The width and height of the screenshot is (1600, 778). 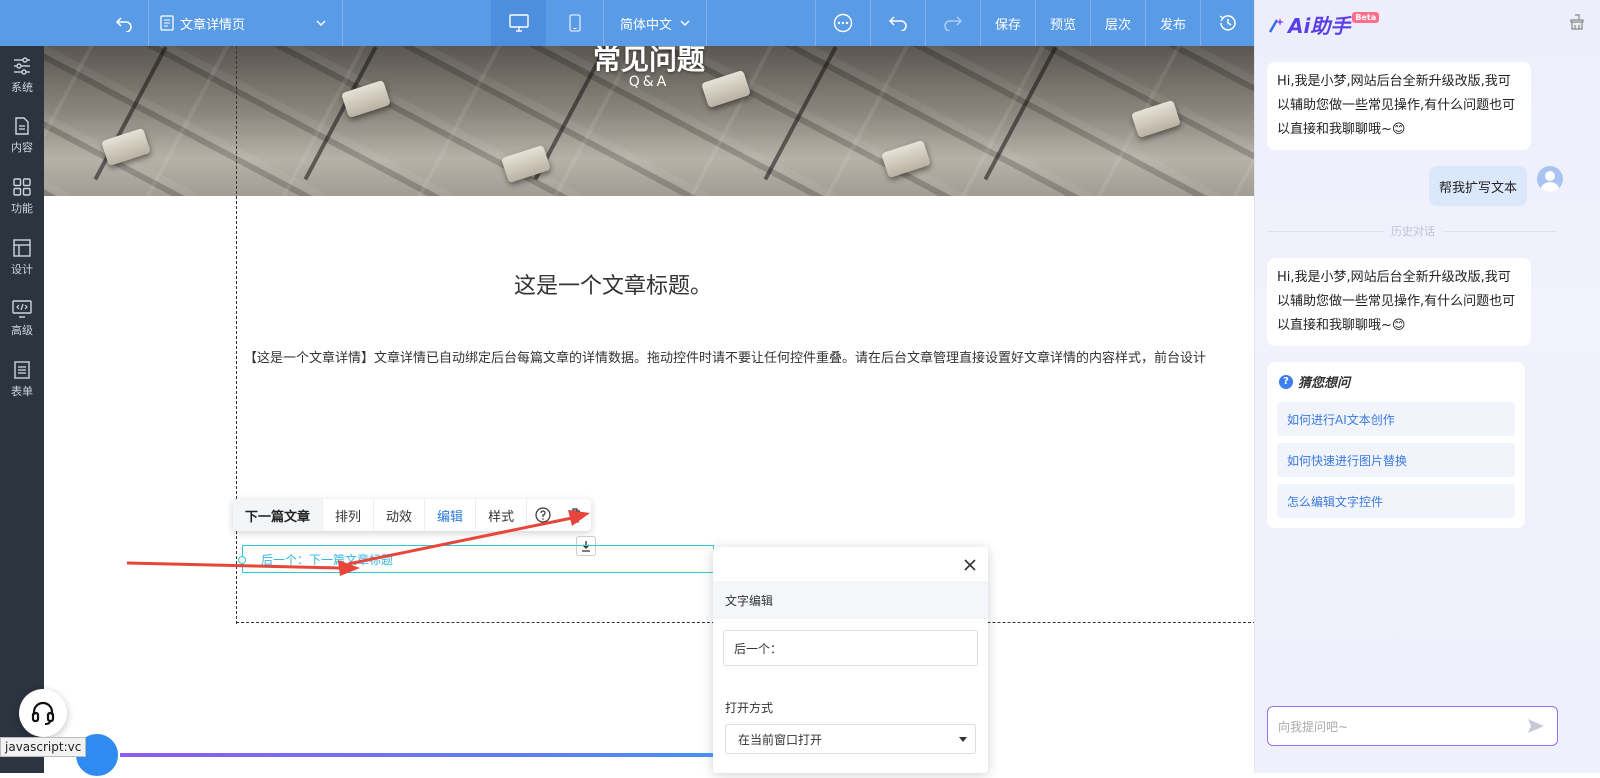 I want to click on redo-icon, so click(x=953, y=23).